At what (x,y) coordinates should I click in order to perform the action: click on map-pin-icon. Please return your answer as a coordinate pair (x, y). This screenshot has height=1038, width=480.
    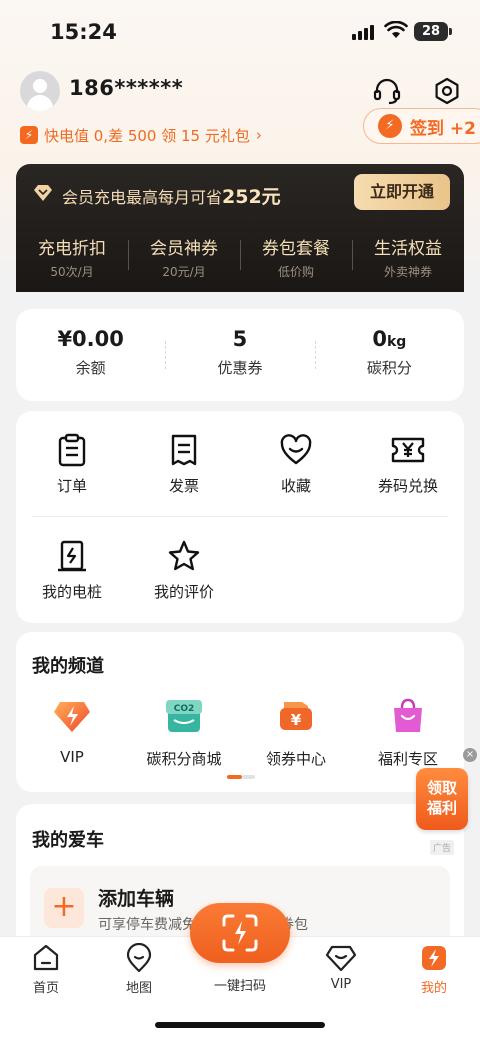
    Looking at the image, I should click on (139, 958).